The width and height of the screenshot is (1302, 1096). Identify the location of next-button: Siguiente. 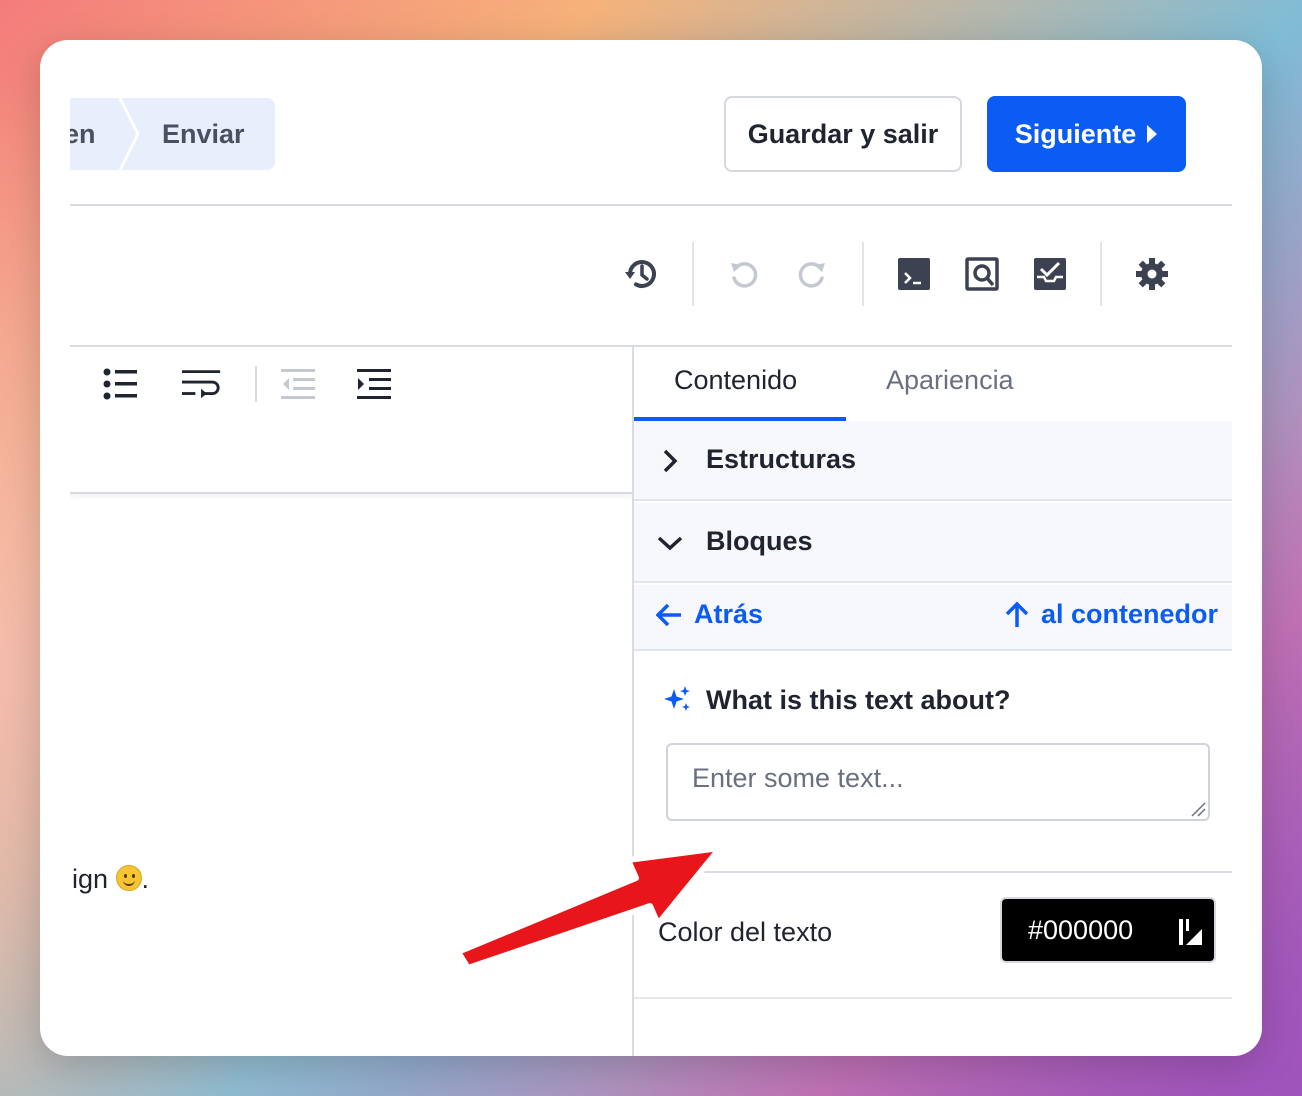
(1086, 134).